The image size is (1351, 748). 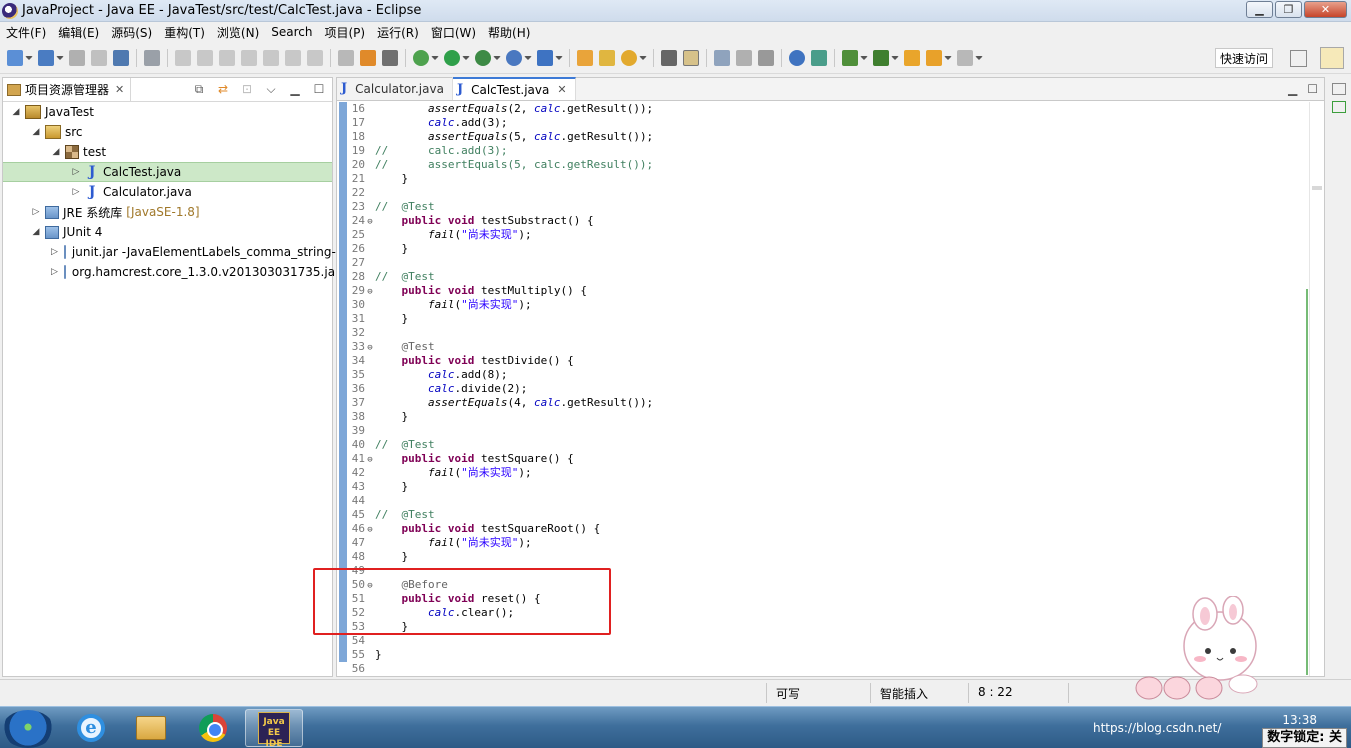 I want to click on menu-file: 文件(F), so click(x=26, y=32).